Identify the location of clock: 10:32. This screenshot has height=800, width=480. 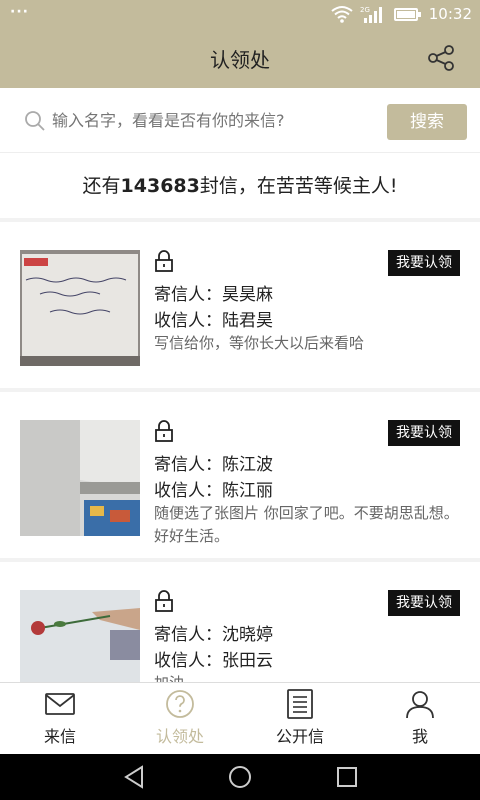
(450, 14).